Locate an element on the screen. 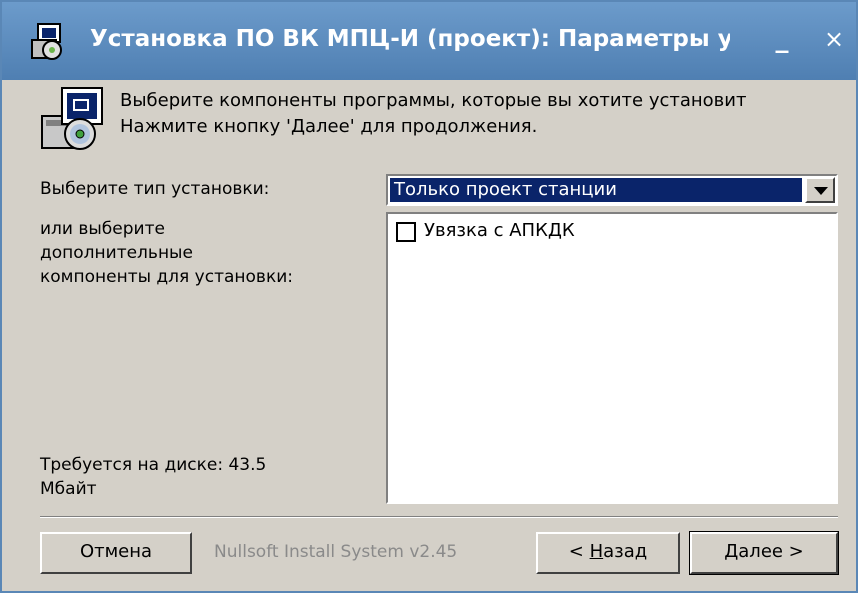 The width and height of the screenshot is (858, 593). next-label: алее > is located at coordinates (771, 551).